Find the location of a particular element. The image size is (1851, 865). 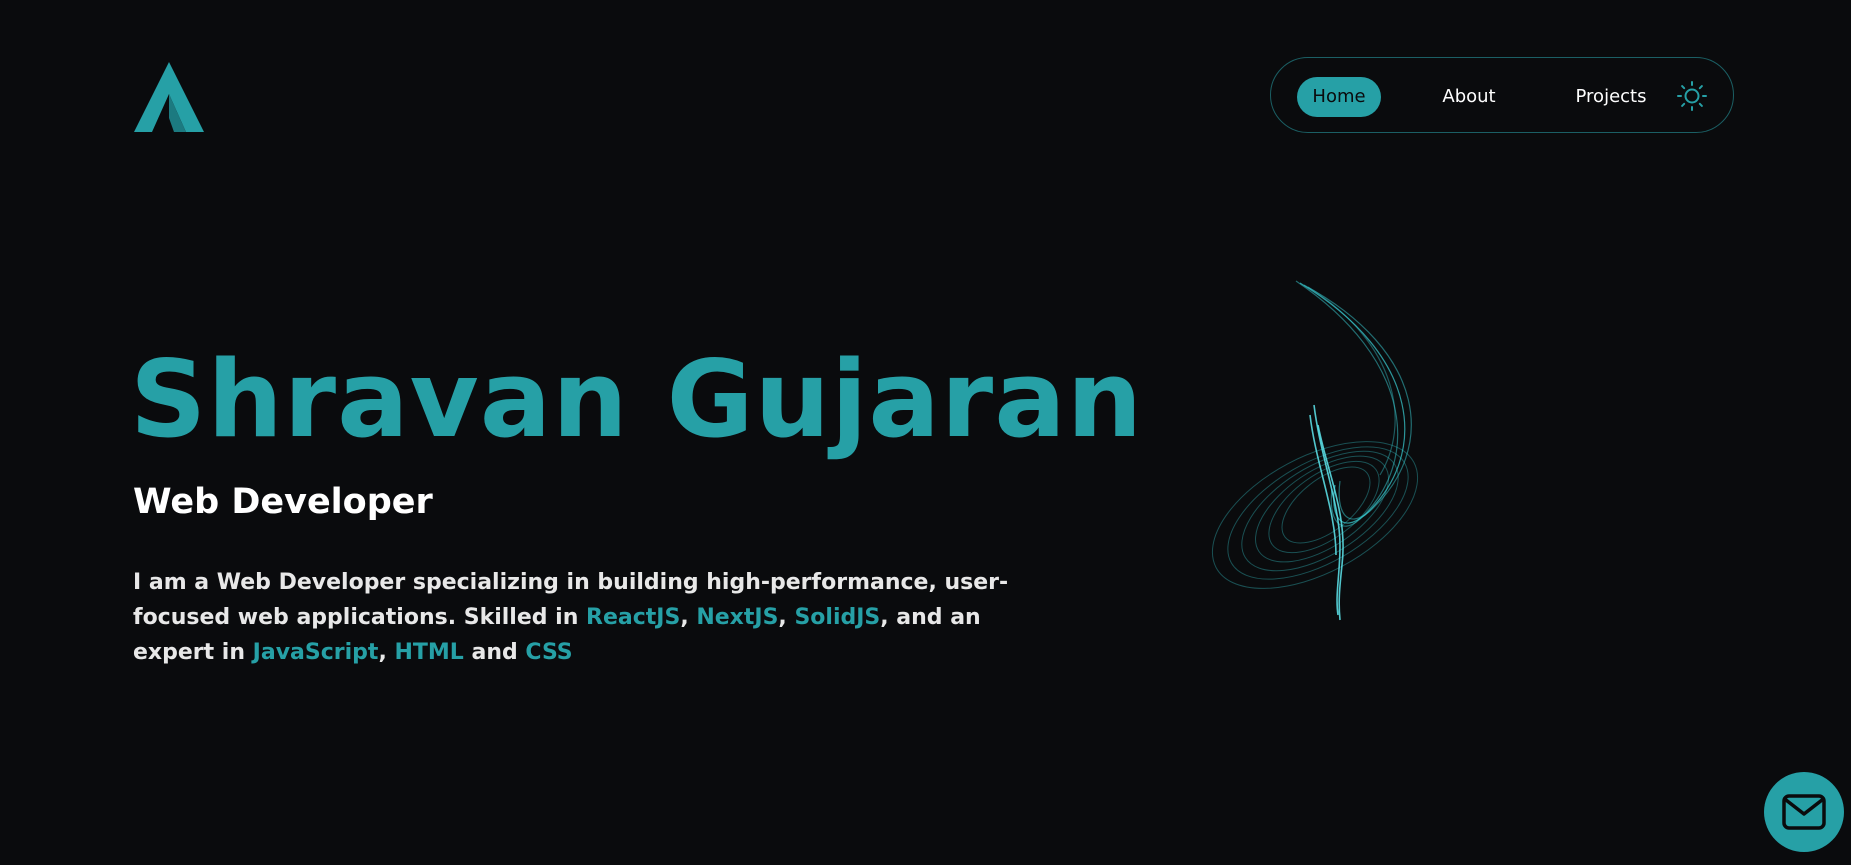

skill-css: CSS is located at coordinates (549, 652).